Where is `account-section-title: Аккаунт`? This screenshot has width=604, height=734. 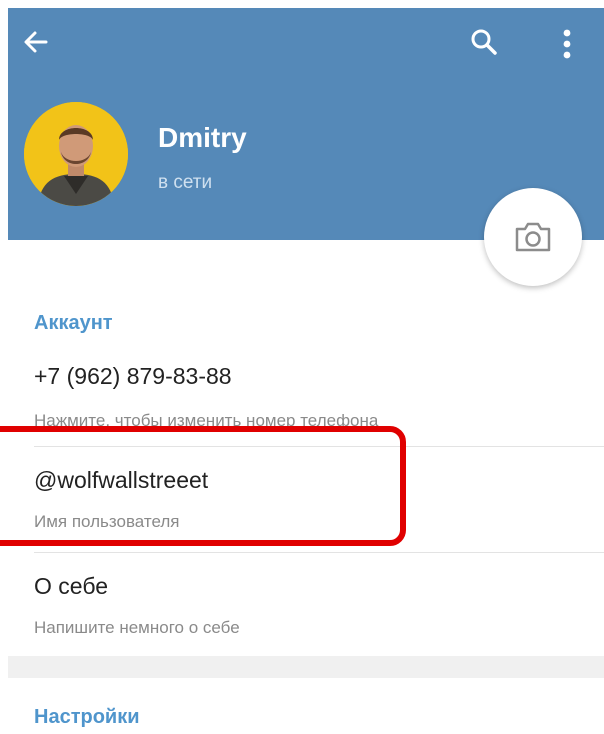
account-section-title: Аккаунт is located at coordinates (73, 323).